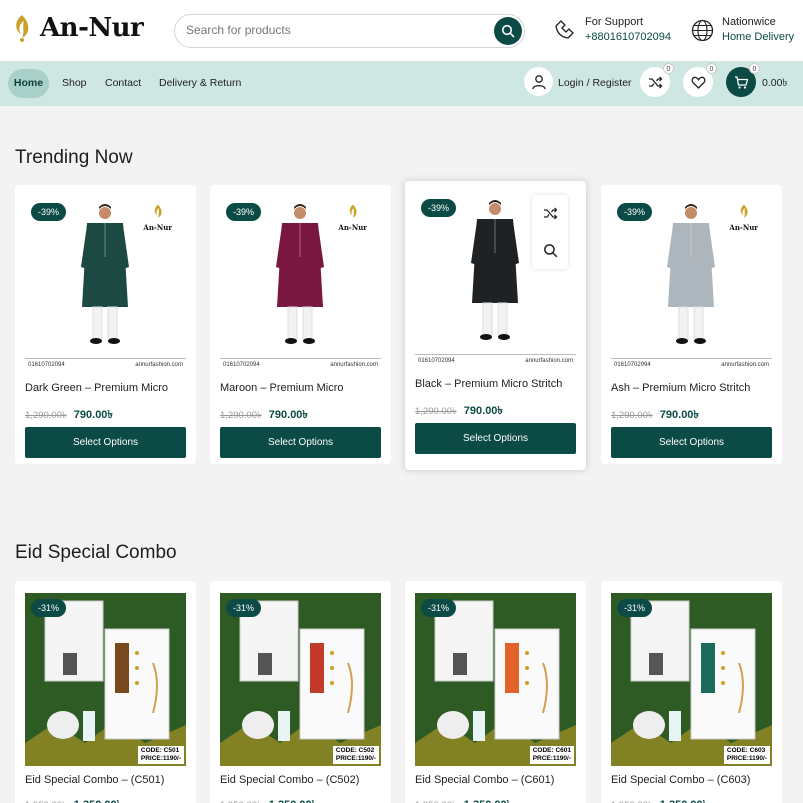  I want to click on combo-image: -31% CODE: C501 PRICE:1190/-, so click(105, 679).